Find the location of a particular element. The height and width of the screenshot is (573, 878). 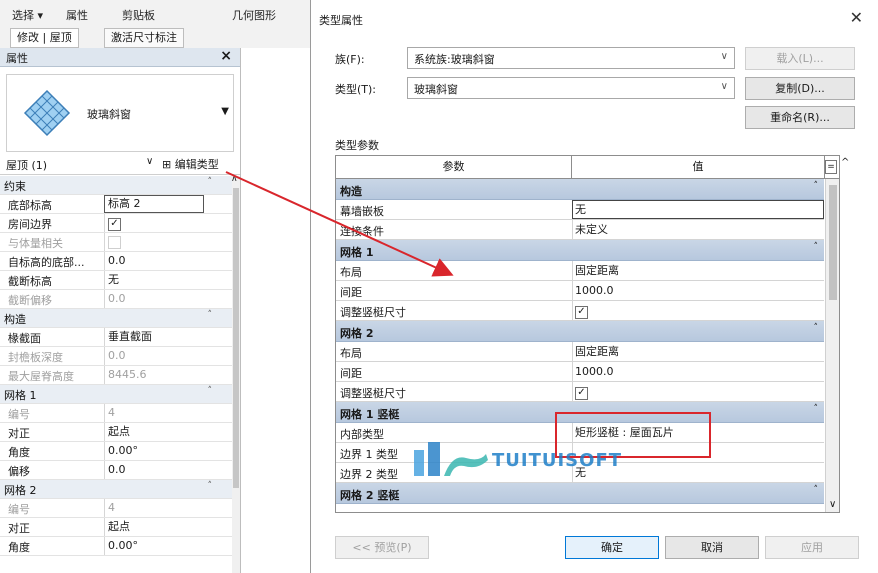

close-icon: × is located at coordinates (226, 56).